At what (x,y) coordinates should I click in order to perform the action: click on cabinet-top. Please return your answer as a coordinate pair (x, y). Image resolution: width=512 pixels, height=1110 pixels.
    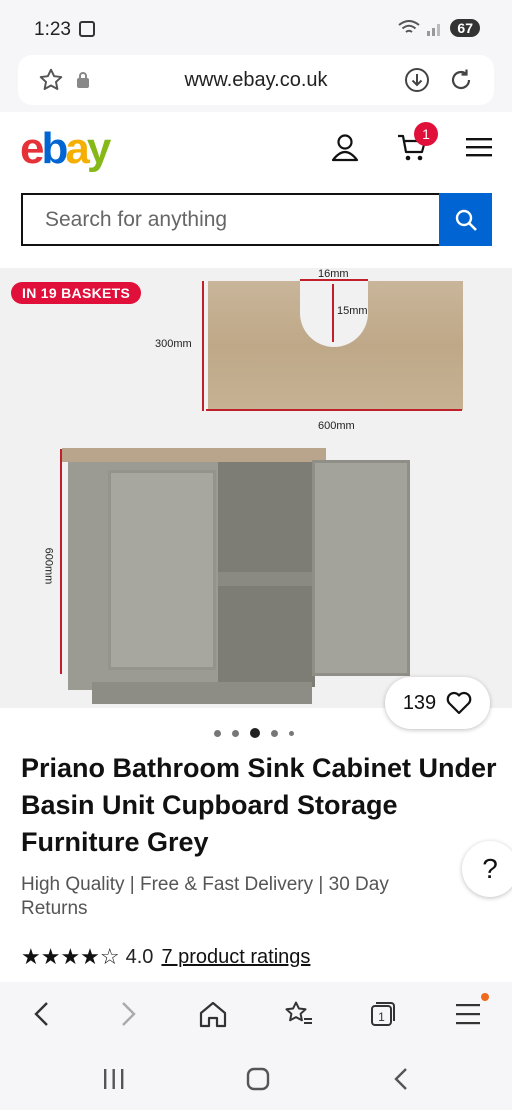
    Looking at the image, I should click on (194, 455).